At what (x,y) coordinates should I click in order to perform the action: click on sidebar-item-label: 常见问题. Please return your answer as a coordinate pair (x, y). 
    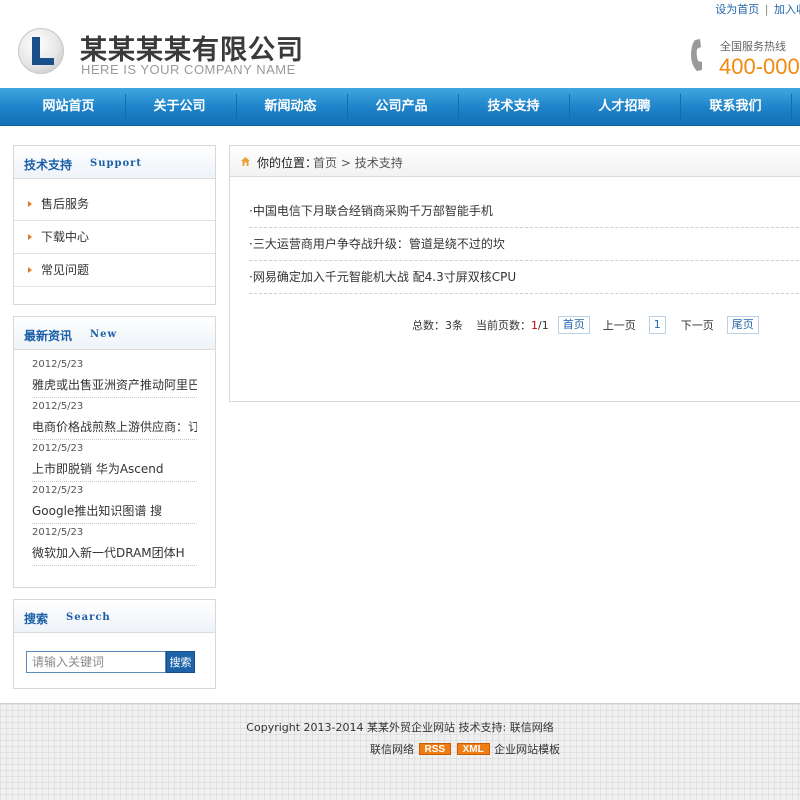
    Looking at the image, I should click on (65, 270).